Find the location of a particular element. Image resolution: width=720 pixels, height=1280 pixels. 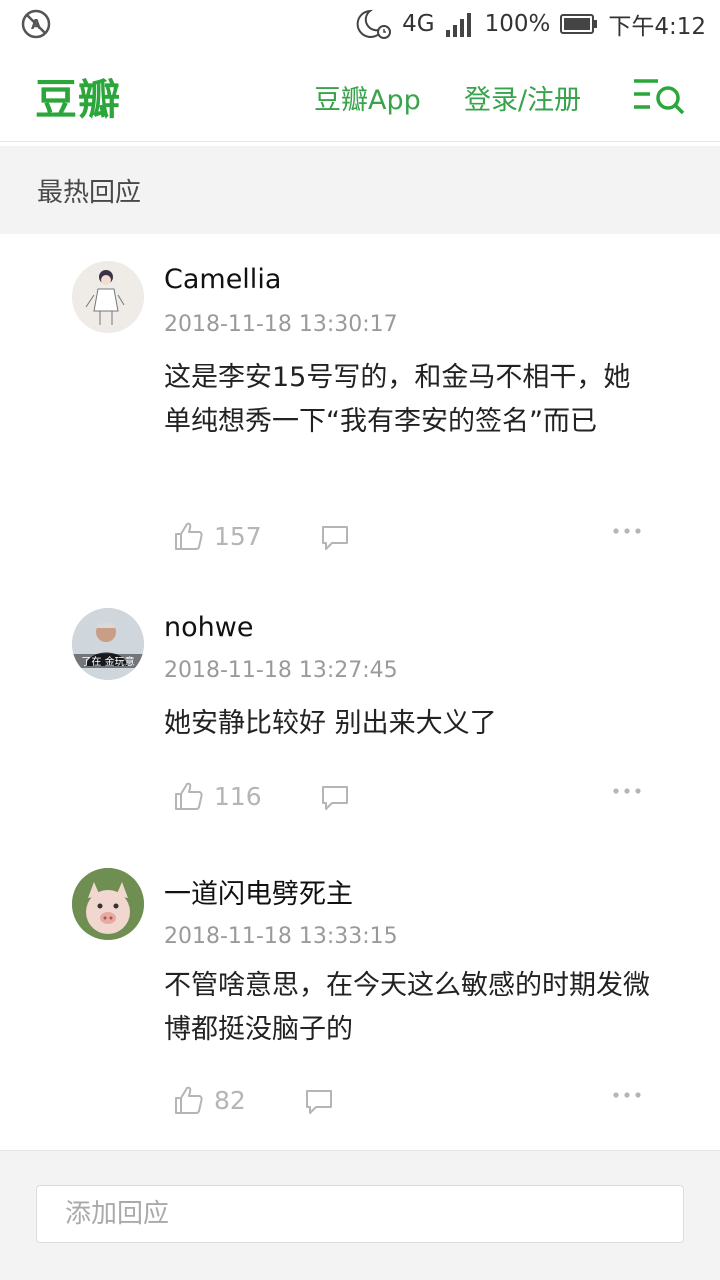

battery-percent: 100% is located at coordinates (517, 24).